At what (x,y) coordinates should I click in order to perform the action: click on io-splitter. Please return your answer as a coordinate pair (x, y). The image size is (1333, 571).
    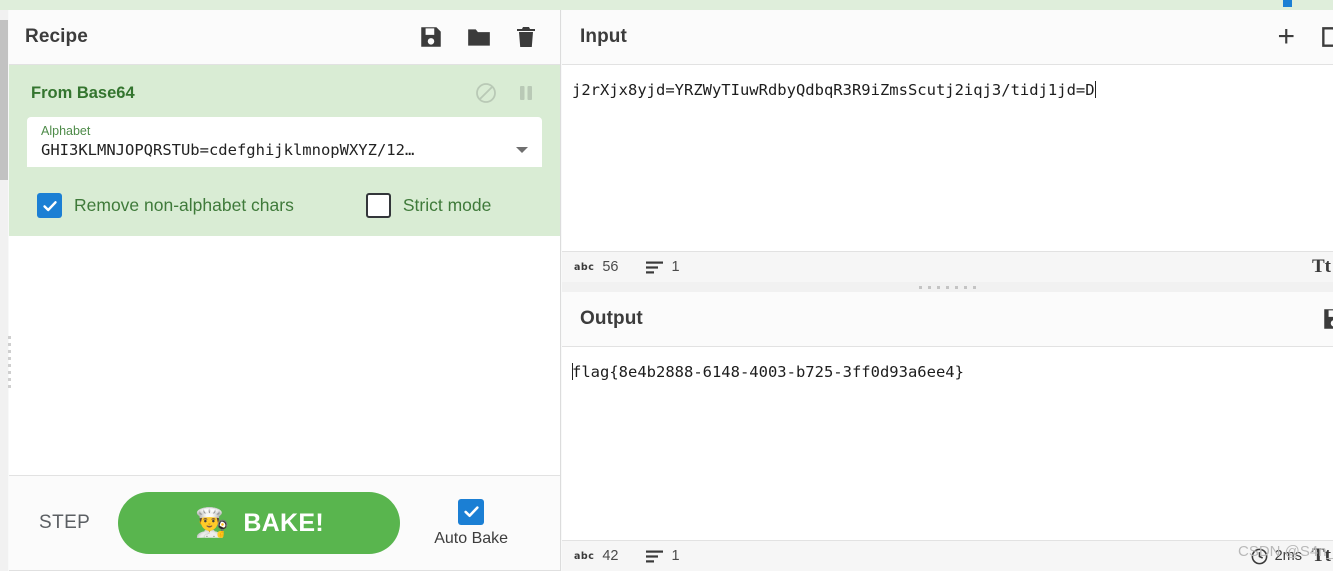
    Looking at the image, I should click on (947, 287).